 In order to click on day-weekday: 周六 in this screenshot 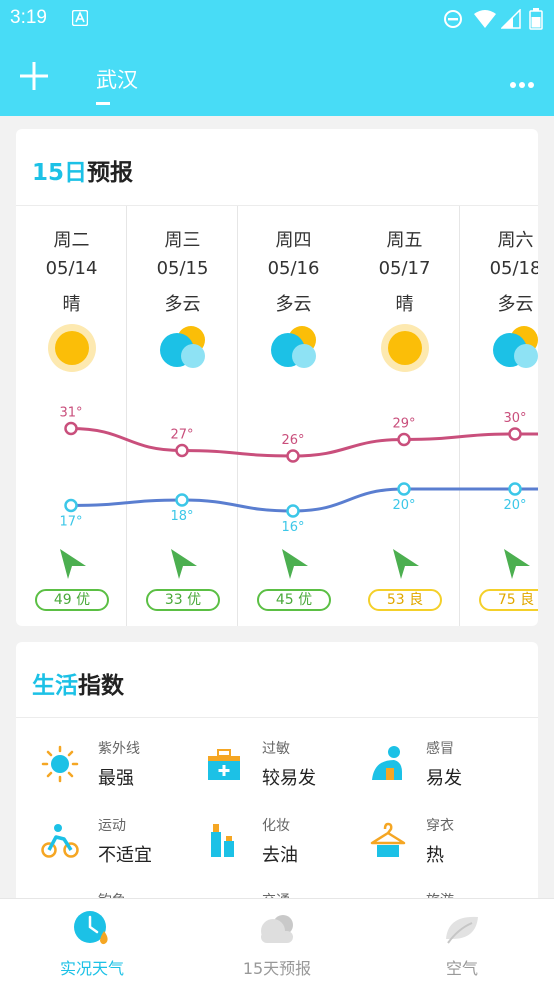, I will do `click(515, 240)`.